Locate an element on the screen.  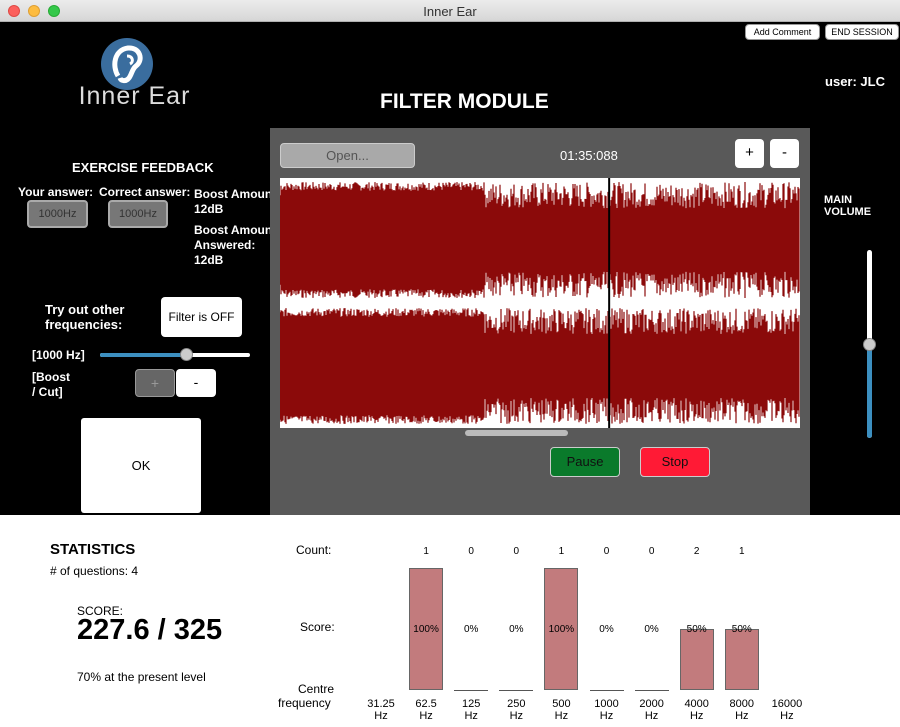
window-titlebar: Inner Ear is located at coordinates (450, 11).